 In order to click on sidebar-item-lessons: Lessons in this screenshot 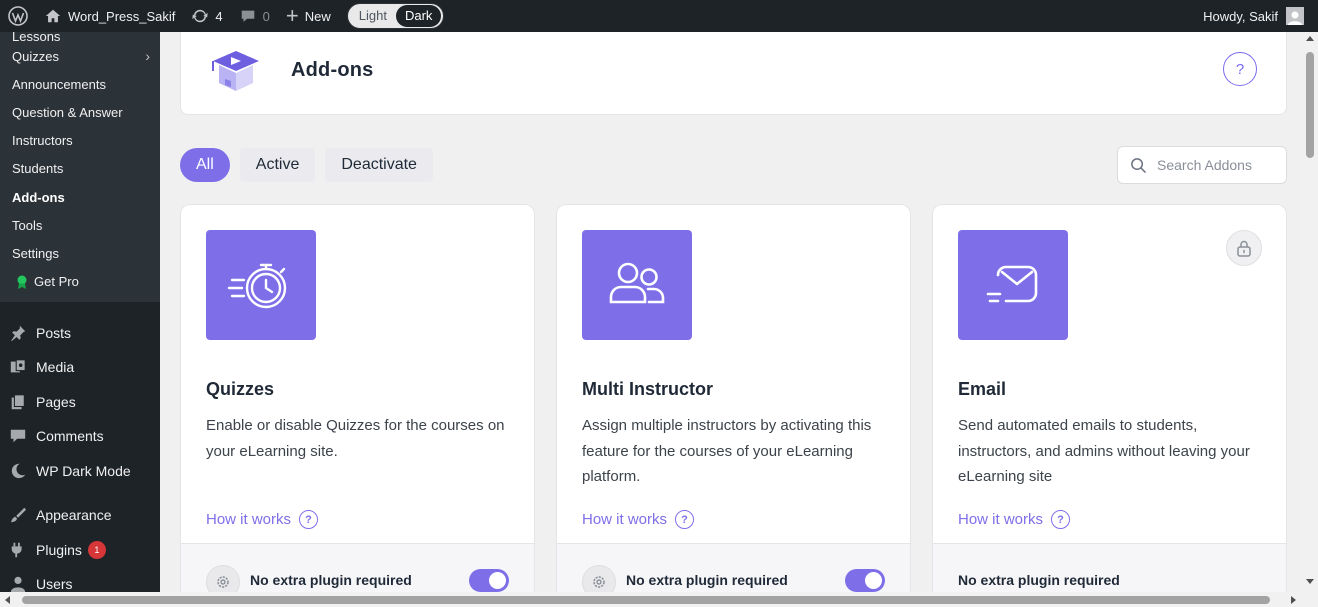, I will do `click(80, 38)`.